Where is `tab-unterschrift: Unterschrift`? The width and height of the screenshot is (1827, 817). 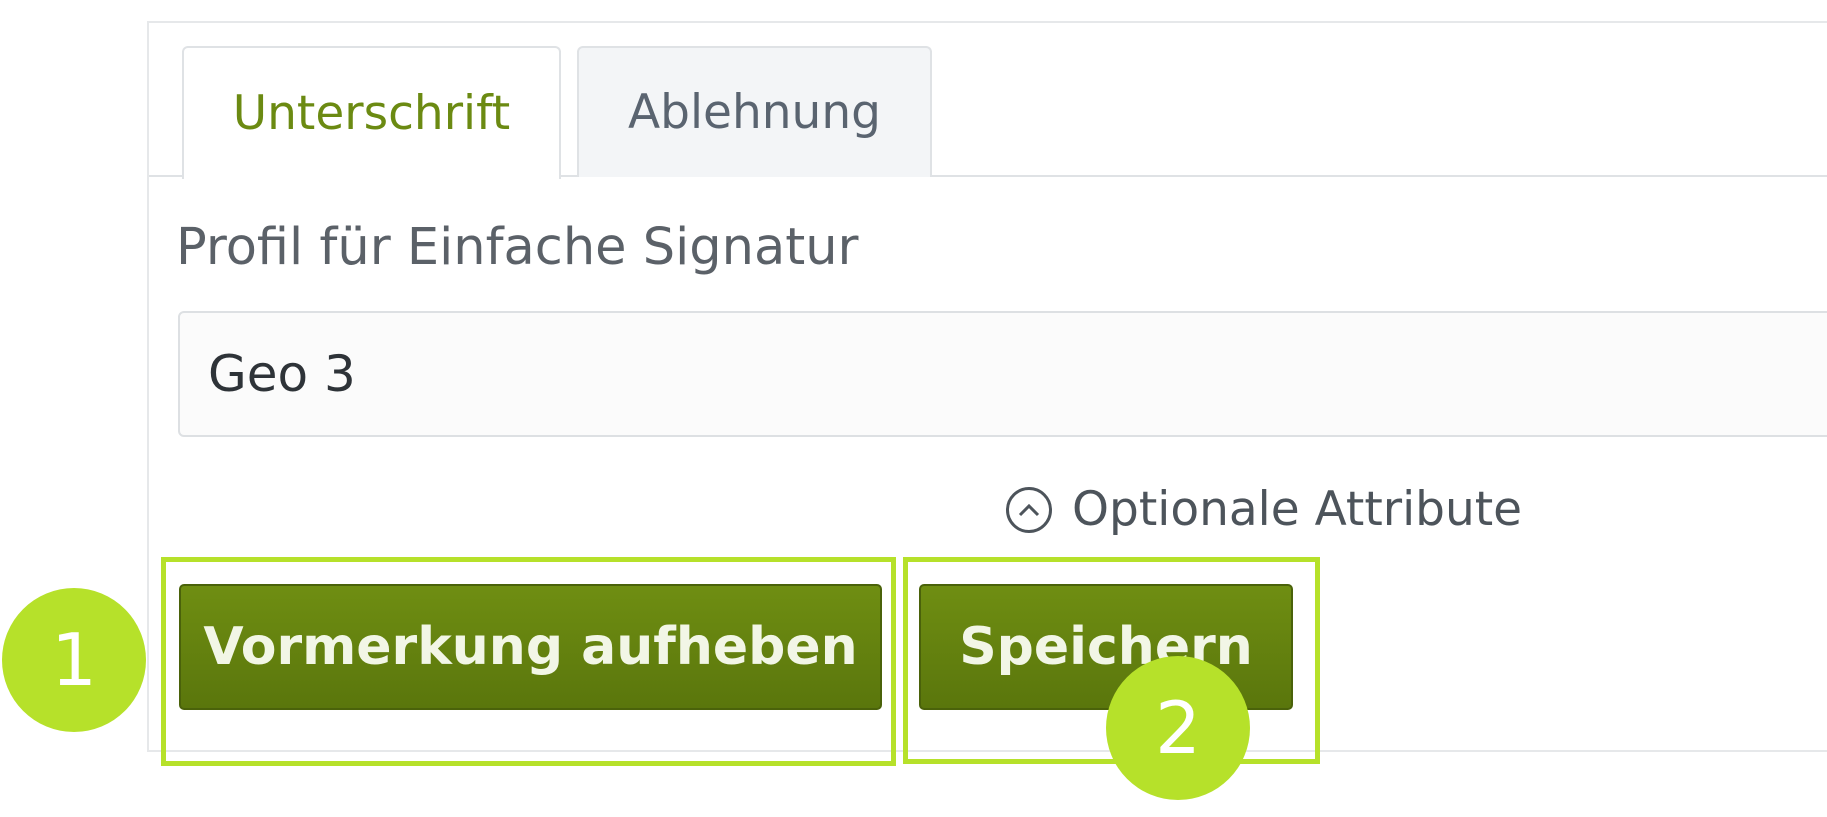
tab-unterschrift: Unterschrift is located at coordinates (371, 112).